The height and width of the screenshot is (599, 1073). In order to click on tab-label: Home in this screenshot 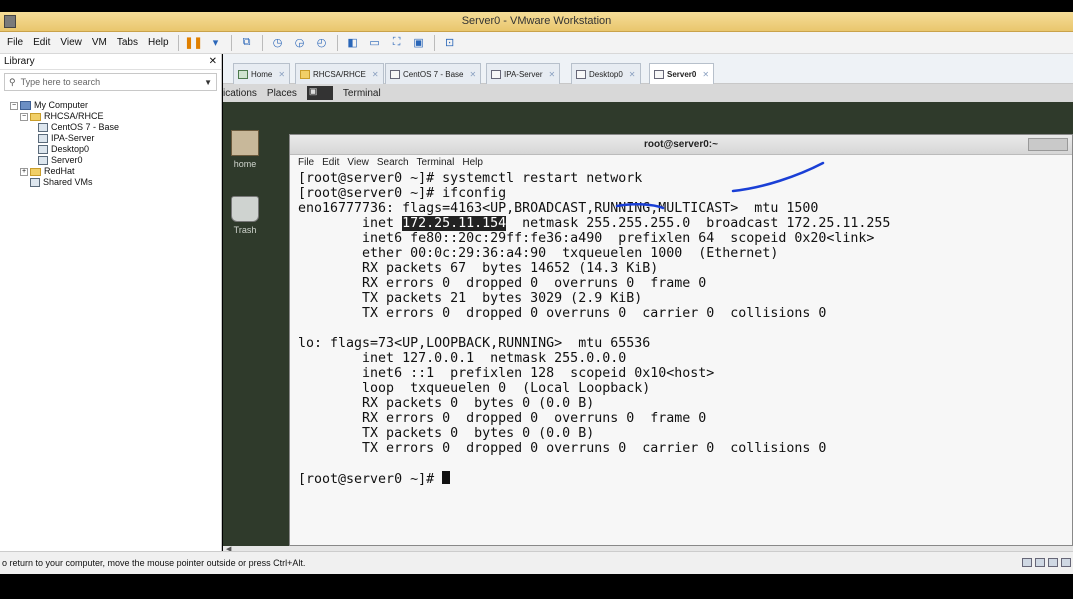, I will do `click(262, 74)`.